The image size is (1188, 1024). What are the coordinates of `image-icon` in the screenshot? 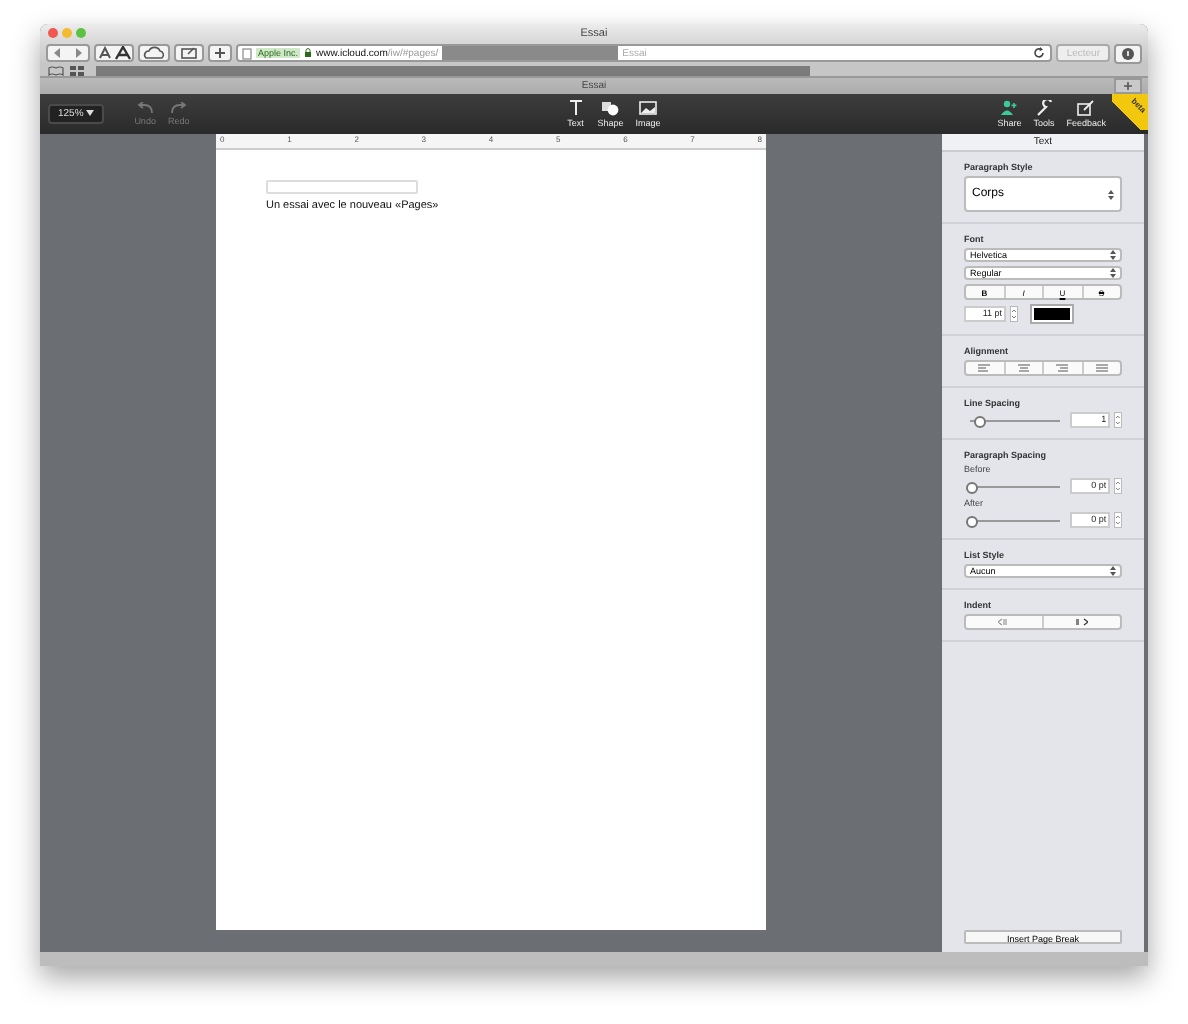 It's located at (647, 108).